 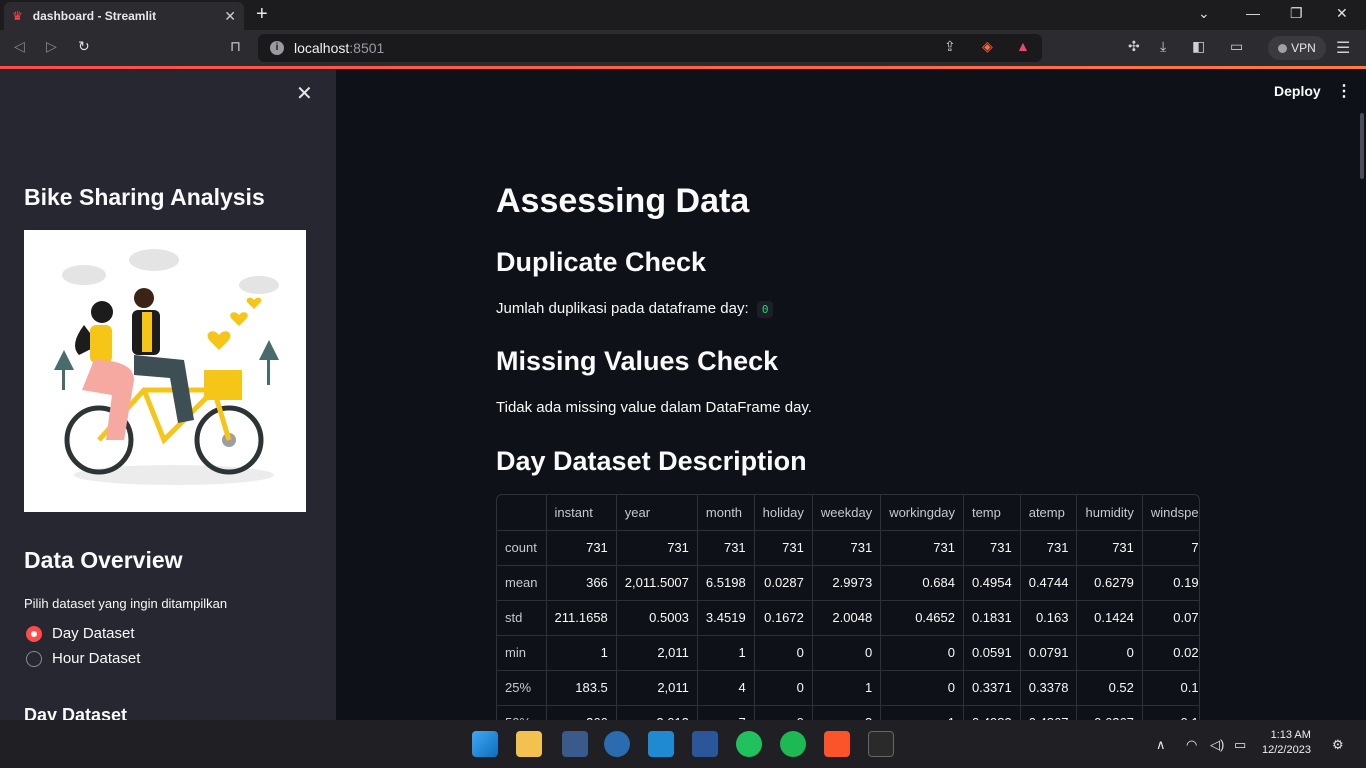 I want to click on table-cell: 2,011.5007, so click(x=657, y=583).